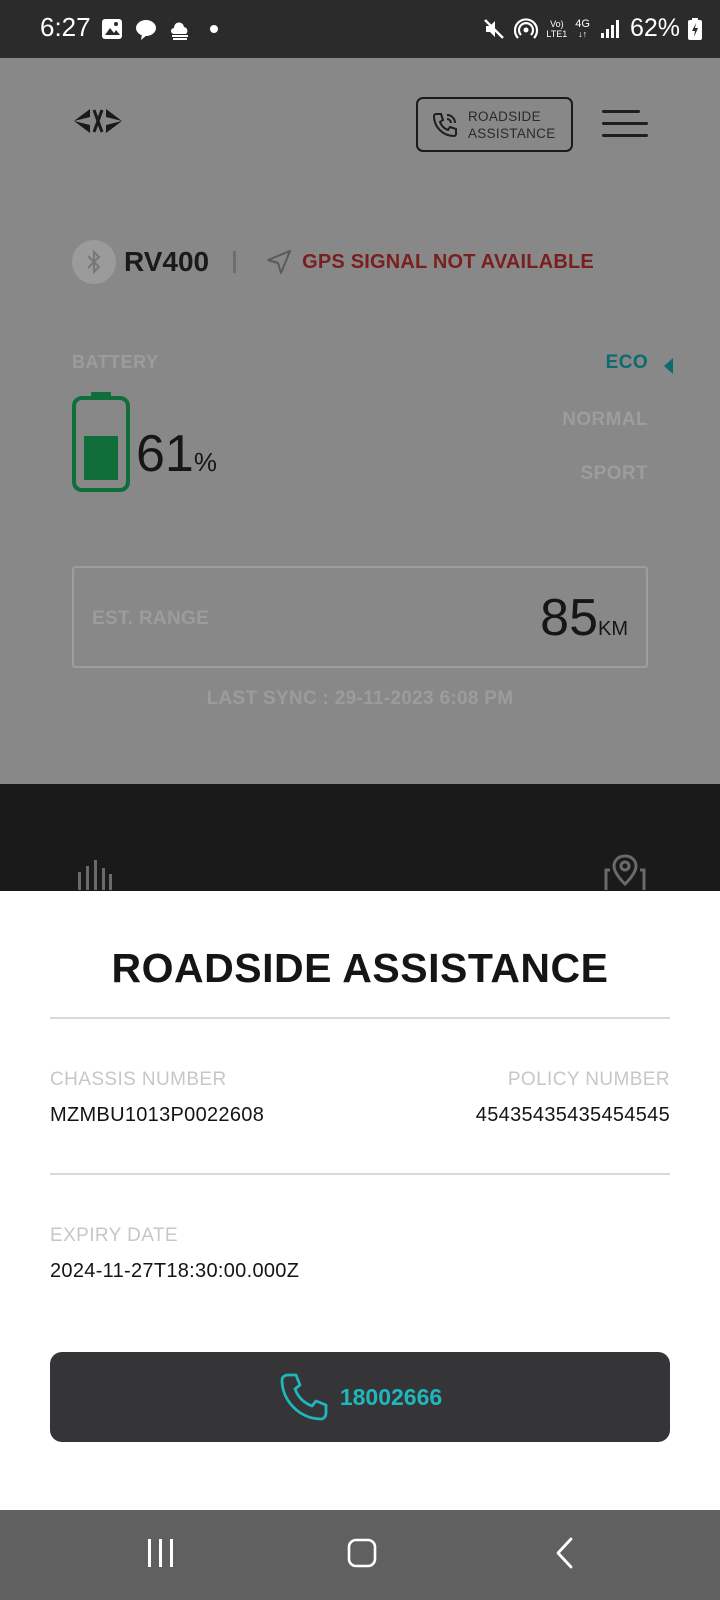  I want to click on mode-selected-arrow-icon, so click(668, 366).